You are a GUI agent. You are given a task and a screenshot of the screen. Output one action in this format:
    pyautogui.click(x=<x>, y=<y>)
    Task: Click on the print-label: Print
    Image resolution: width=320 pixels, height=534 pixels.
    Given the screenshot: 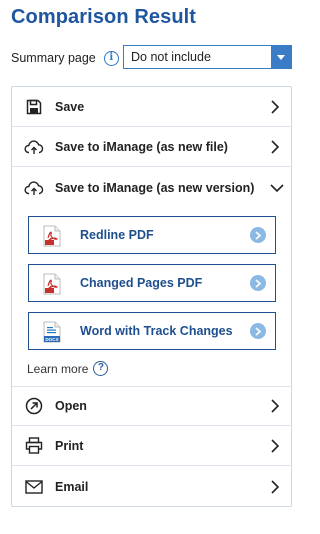 What is the action you would take?
    pyautogui.click(x=69, y=445)
    